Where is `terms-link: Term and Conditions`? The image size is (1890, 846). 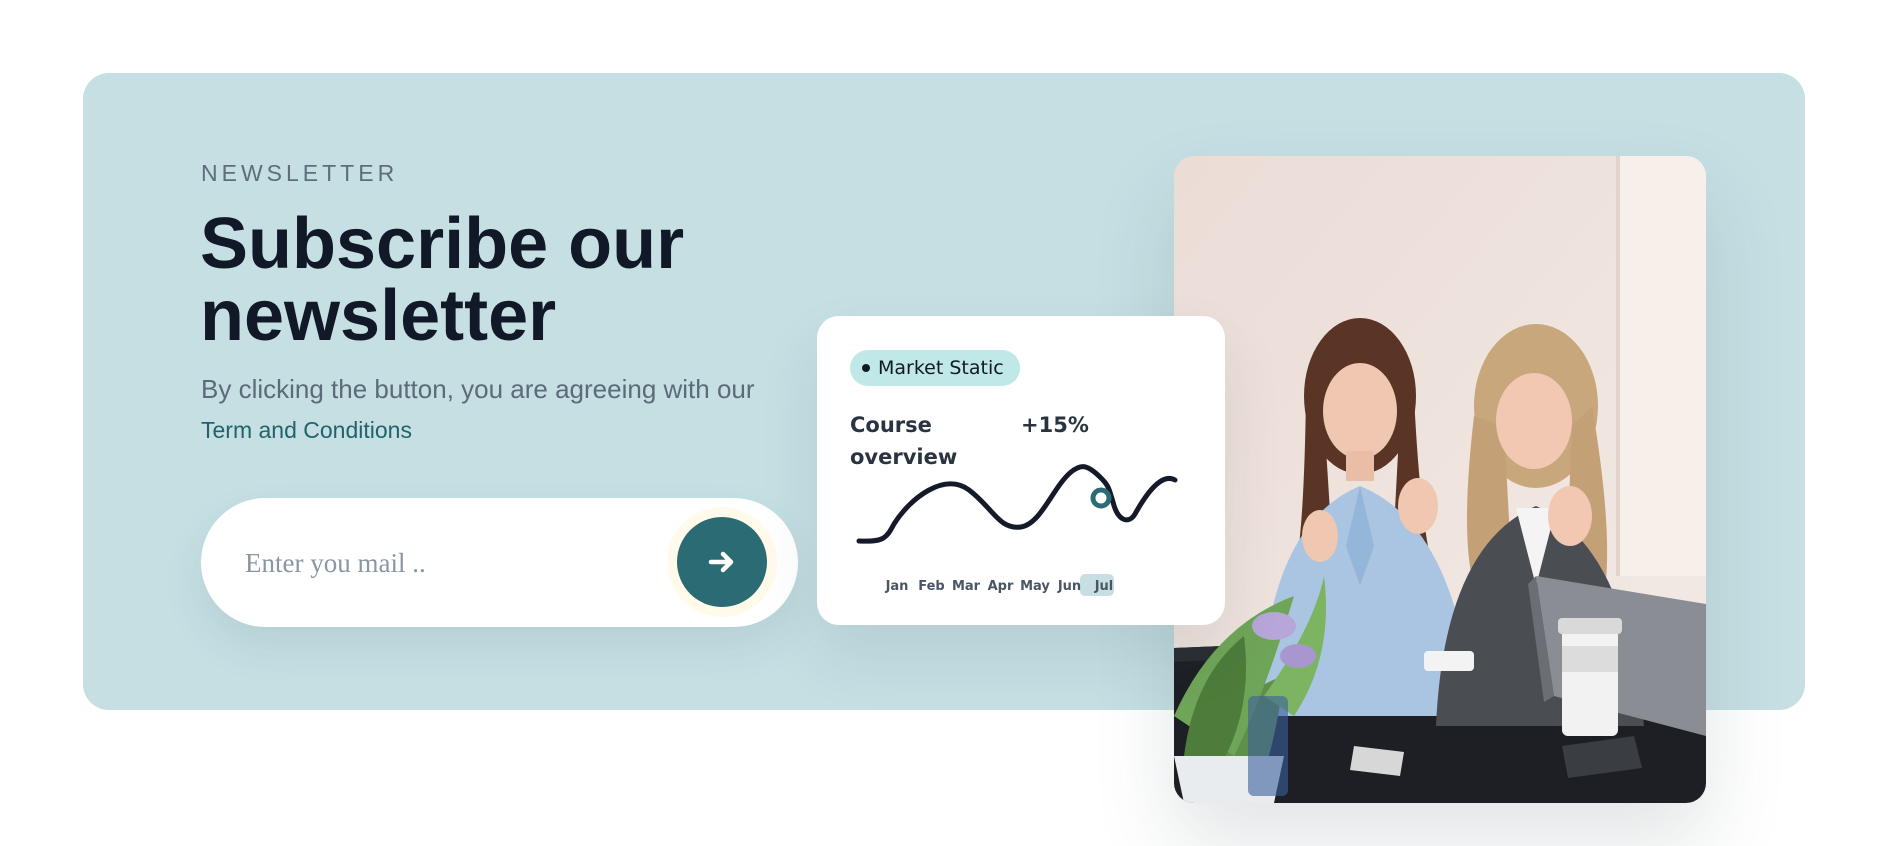
terms-link: Term and Conditions is located at coordinates (306, 430).